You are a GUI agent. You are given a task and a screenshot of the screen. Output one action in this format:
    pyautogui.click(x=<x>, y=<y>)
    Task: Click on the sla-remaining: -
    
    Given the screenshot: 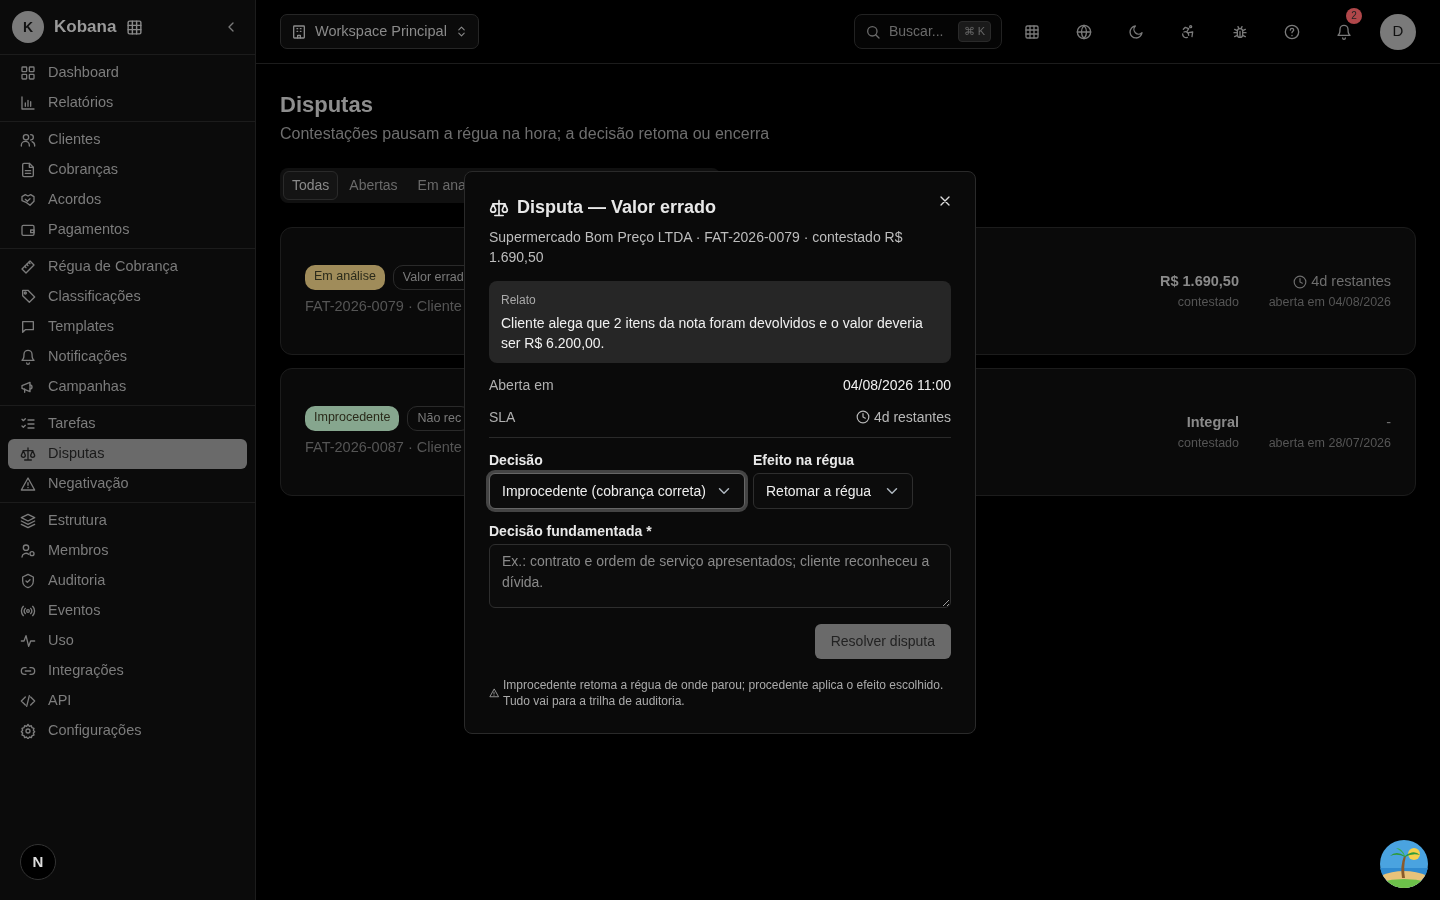 What is the action you would take?
    pyautogui.click(x=1388, y=423)
    